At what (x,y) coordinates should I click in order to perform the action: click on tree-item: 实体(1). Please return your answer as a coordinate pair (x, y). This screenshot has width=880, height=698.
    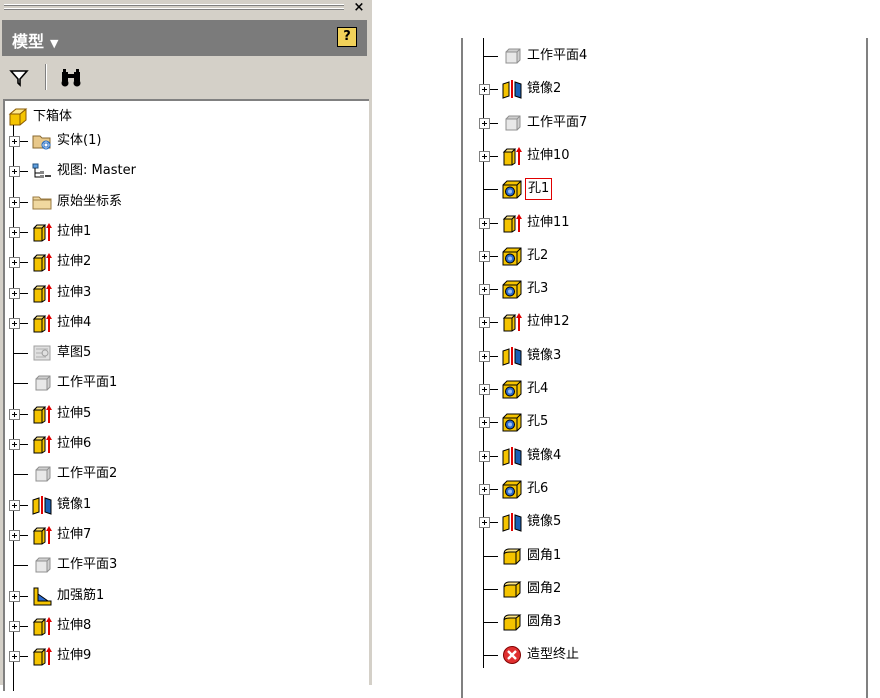
    Looking at the image, I should click on (187, 141).